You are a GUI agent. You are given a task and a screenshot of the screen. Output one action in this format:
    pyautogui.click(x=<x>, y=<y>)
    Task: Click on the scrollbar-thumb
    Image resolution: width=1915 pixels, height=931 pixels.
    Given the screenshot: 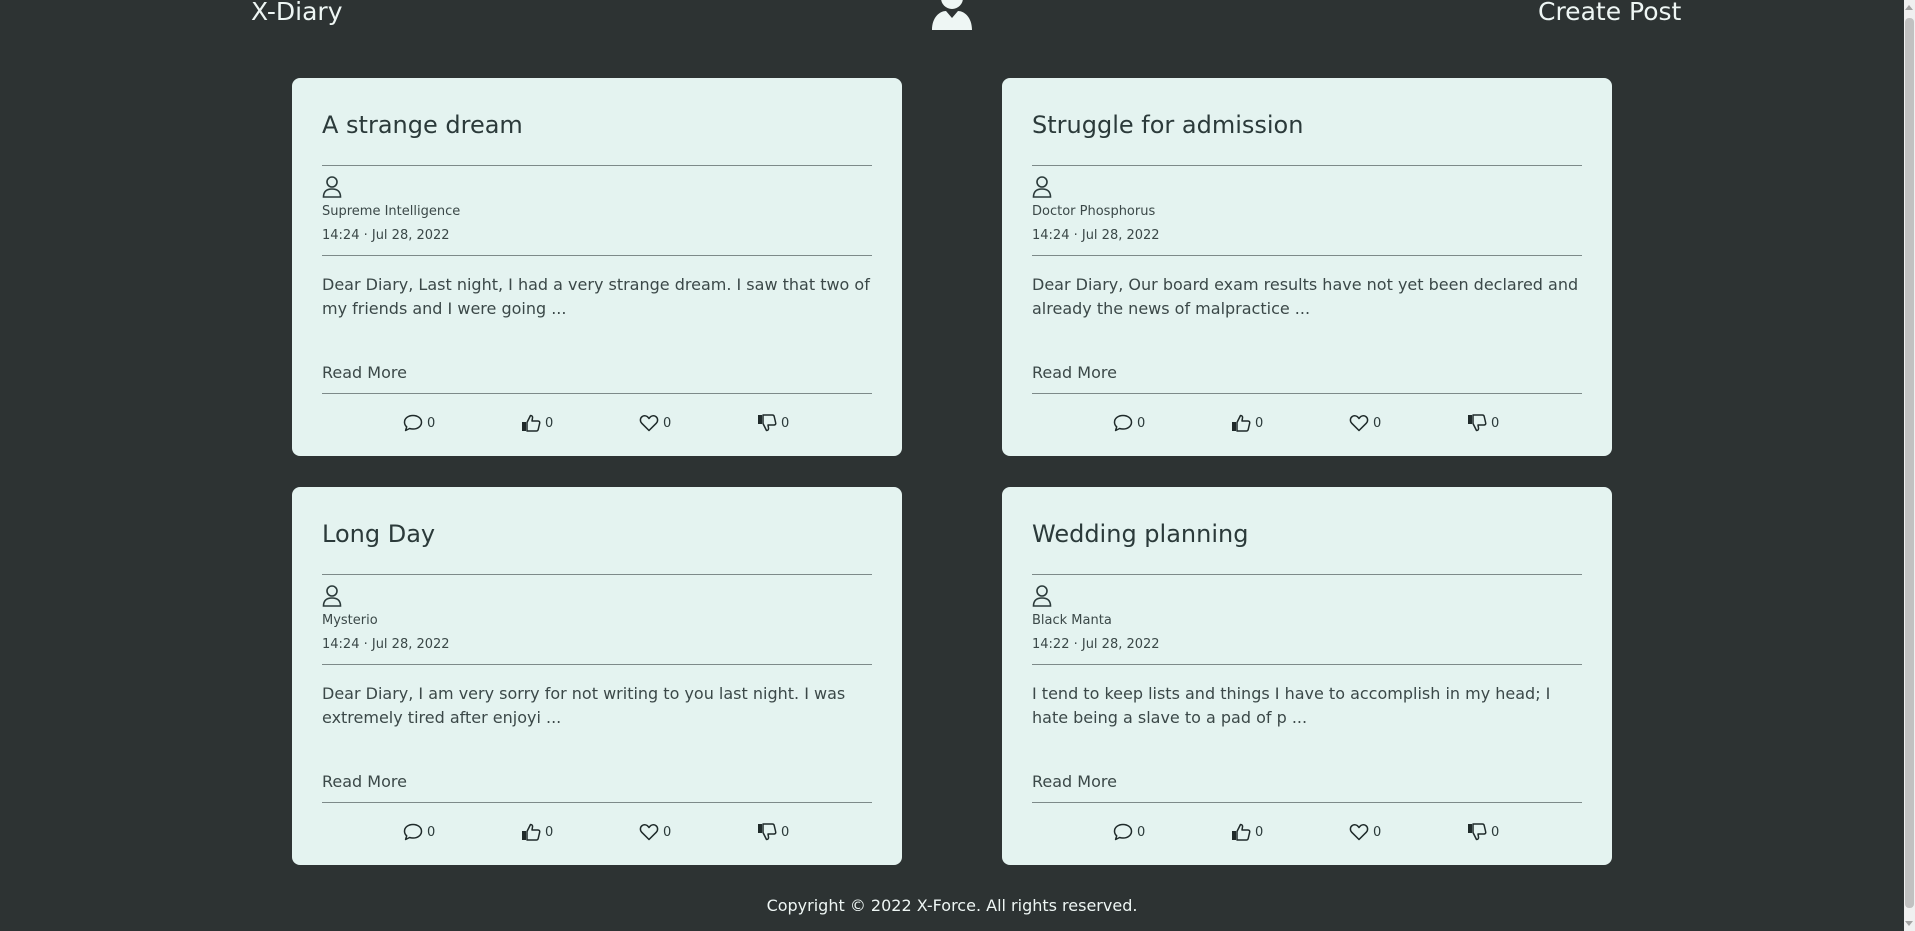 What is the action you would take?
    pyautogui.click(x=1909, y=463)
    